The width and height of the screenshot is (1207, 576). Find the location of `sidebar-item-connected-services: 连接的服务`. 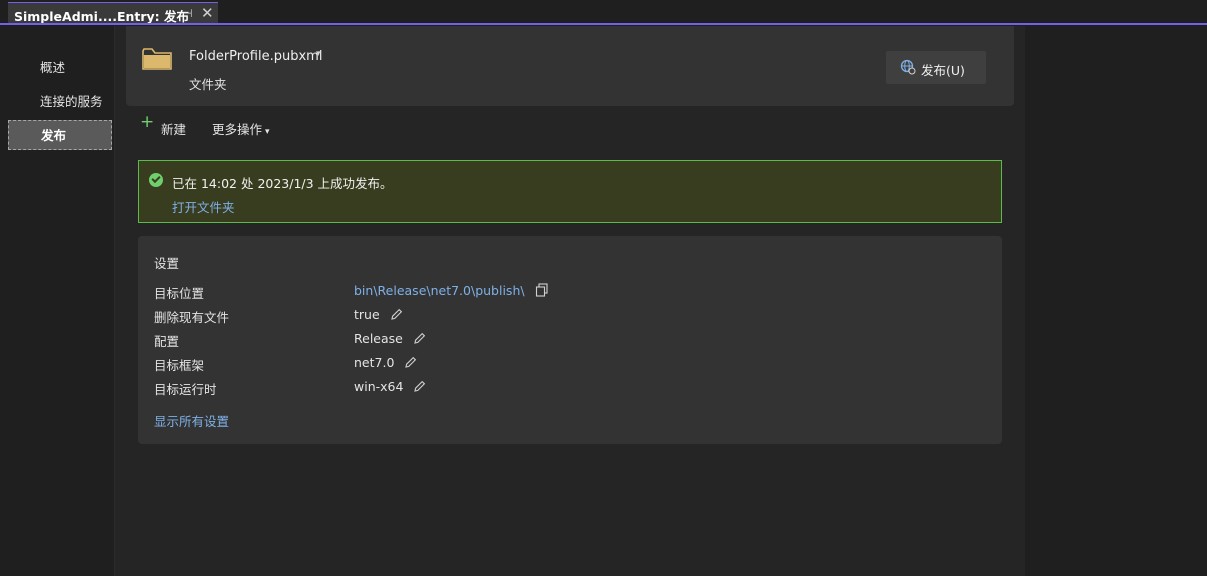

sidebar-item-connected-services: 连接的服务 is located at coordinates (60, 102).